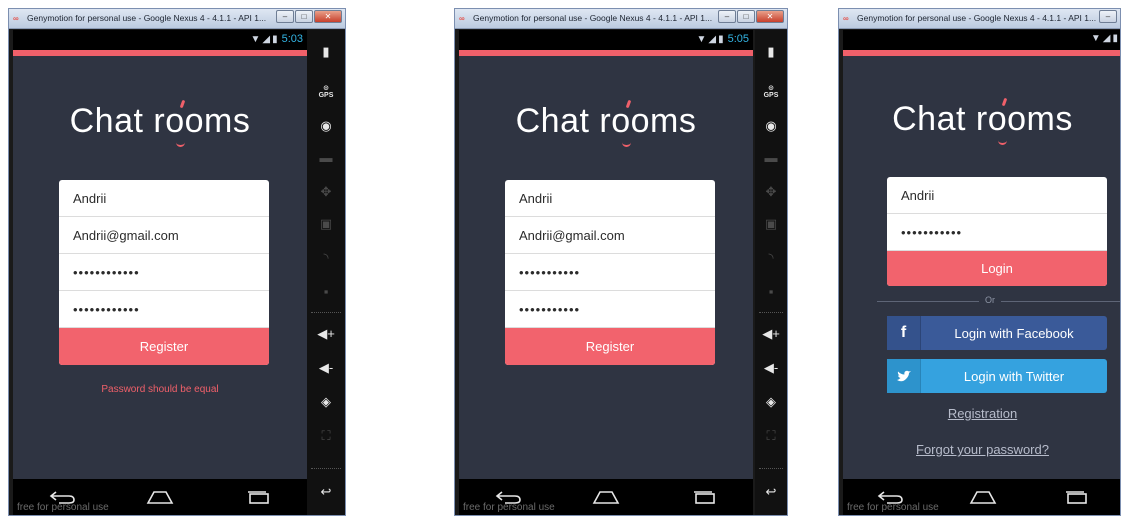 Image resolution: width=1121 pixels, height=517 pixels. What do you see at coordinates (981, 413) in the screenshot?
I see `registration-link: Registration` at bounding box center [981, 413].